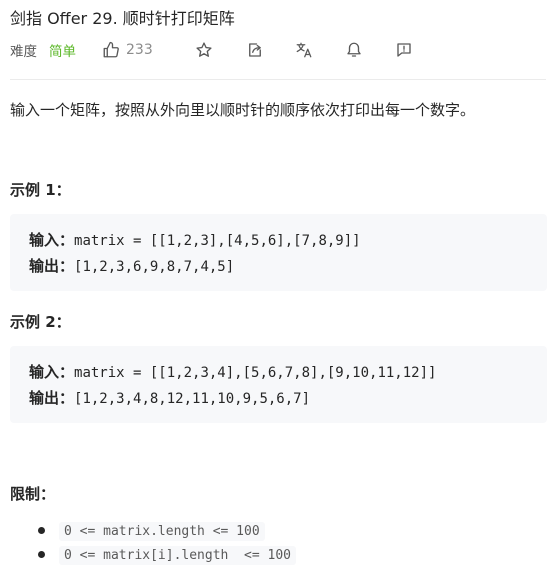 This screenshot has width=556, height=580. Describe the element at coordinates (304, 50) in the screenshot. I see `translate-icon` at that location.